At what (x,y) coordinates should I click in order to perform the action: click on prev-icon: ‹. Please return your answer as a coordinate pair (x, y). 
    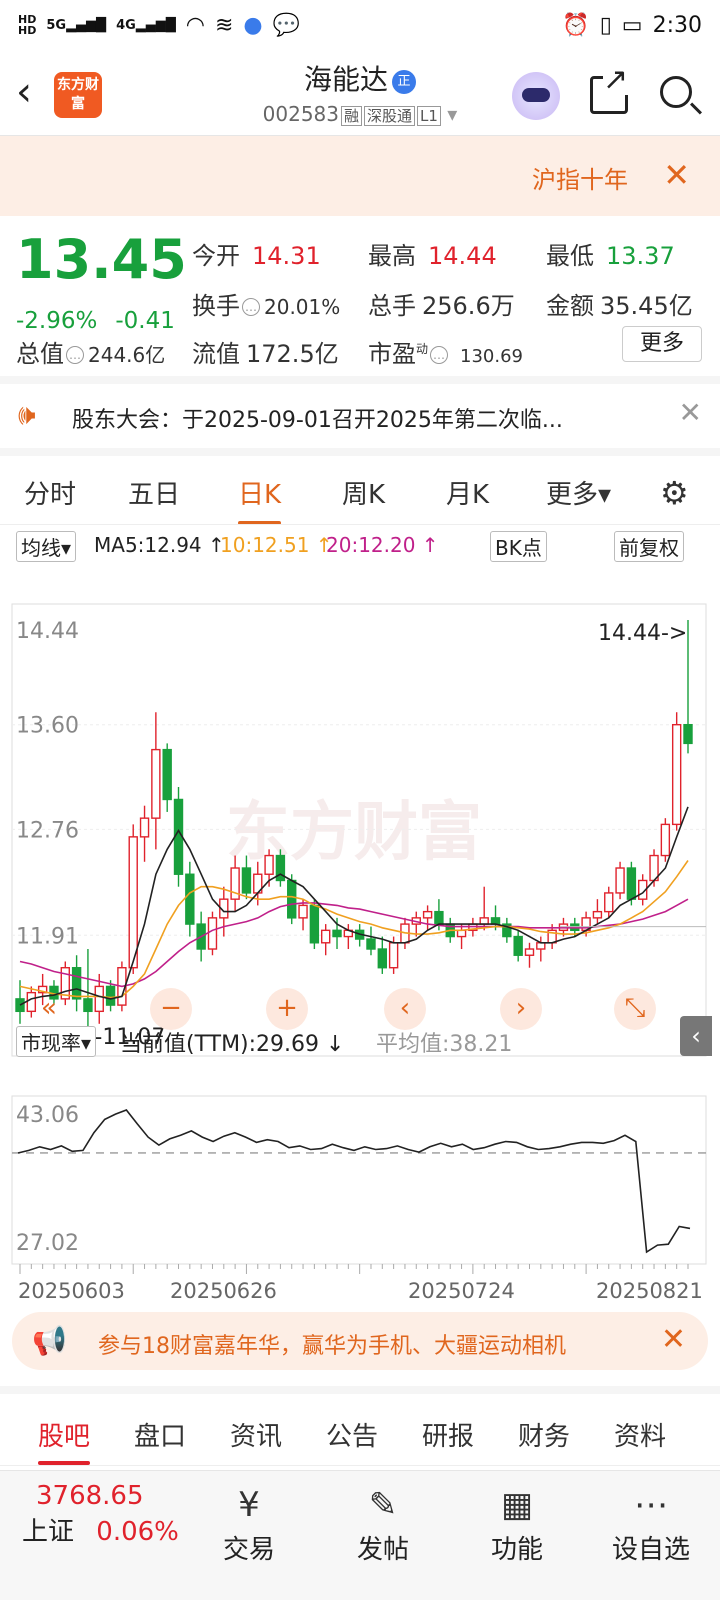
    Looking at the image, I should click on (405, 1009).